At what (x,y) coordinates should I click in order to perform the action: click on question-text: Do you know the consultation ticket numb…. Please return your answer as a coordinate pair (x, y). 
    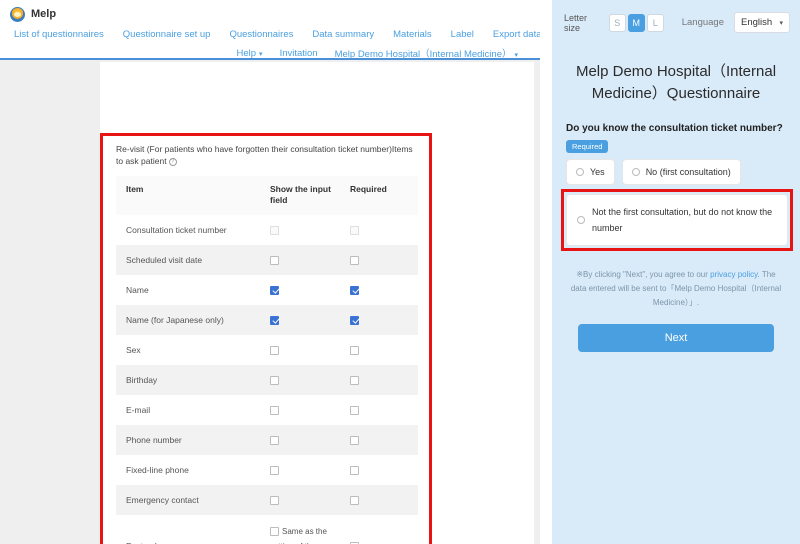
    Looking at the image, I should click on (674, 128).